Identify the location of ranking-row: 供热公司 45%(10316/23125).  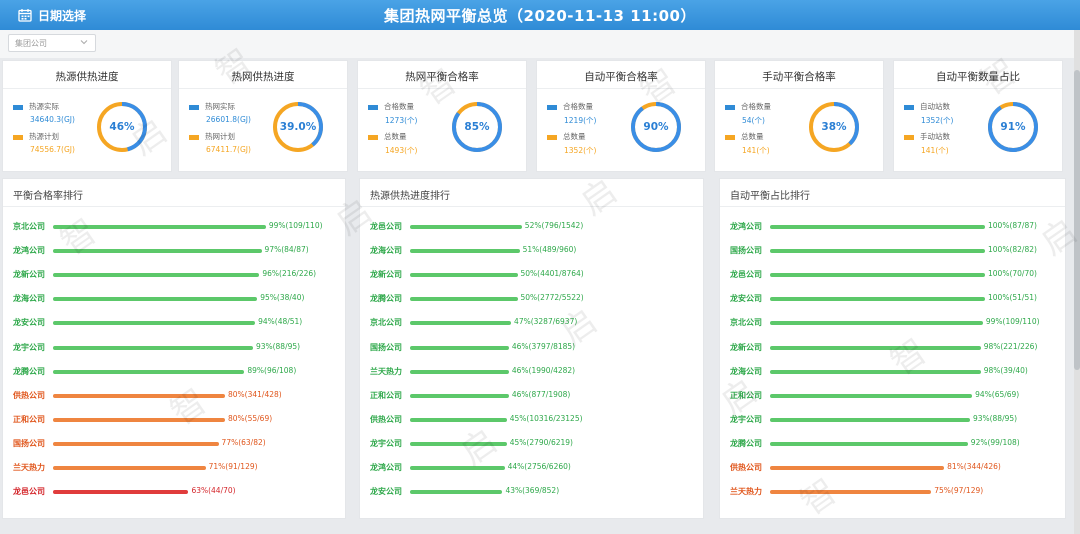
(532, 421).